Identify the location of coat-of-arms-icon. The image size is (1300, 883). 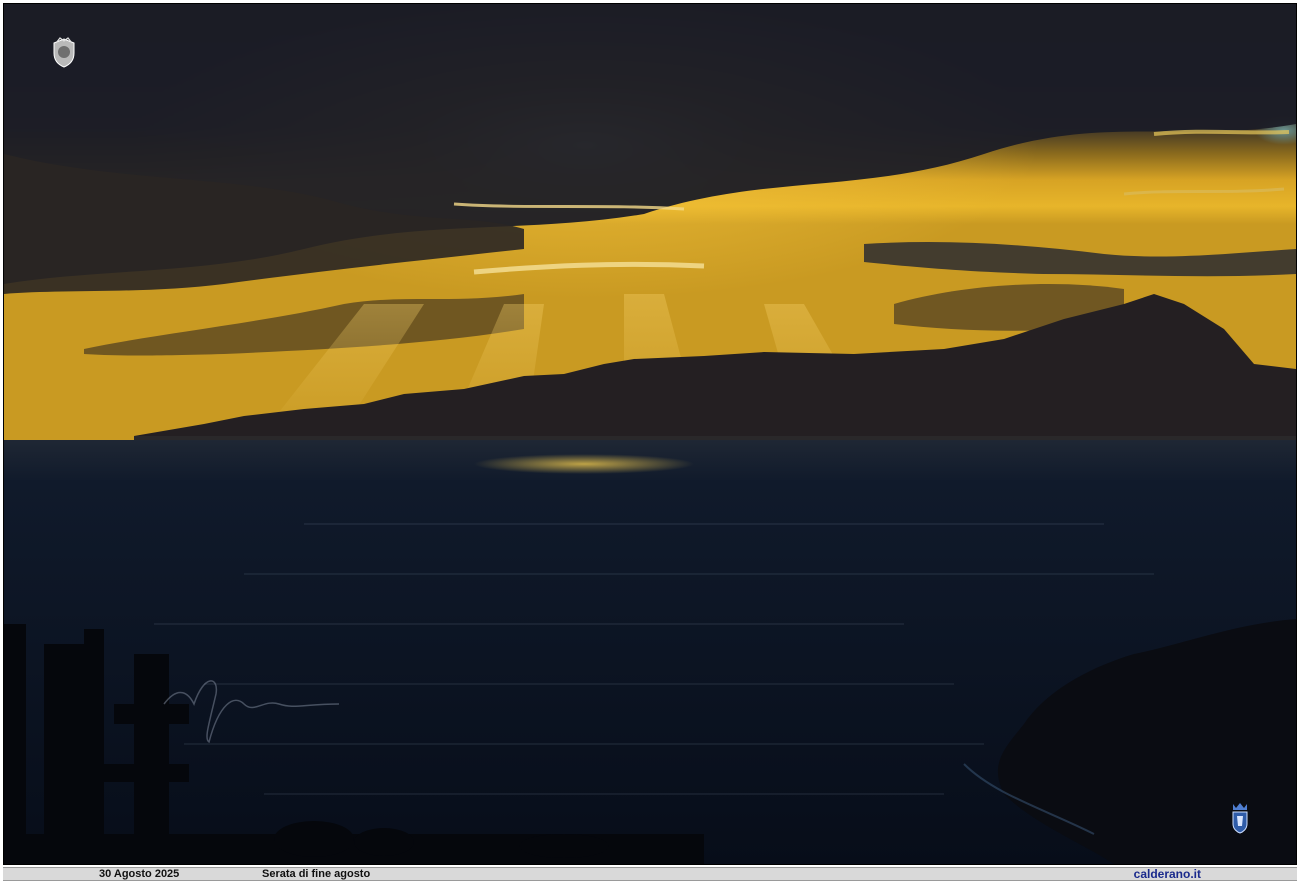
(1240, 818).